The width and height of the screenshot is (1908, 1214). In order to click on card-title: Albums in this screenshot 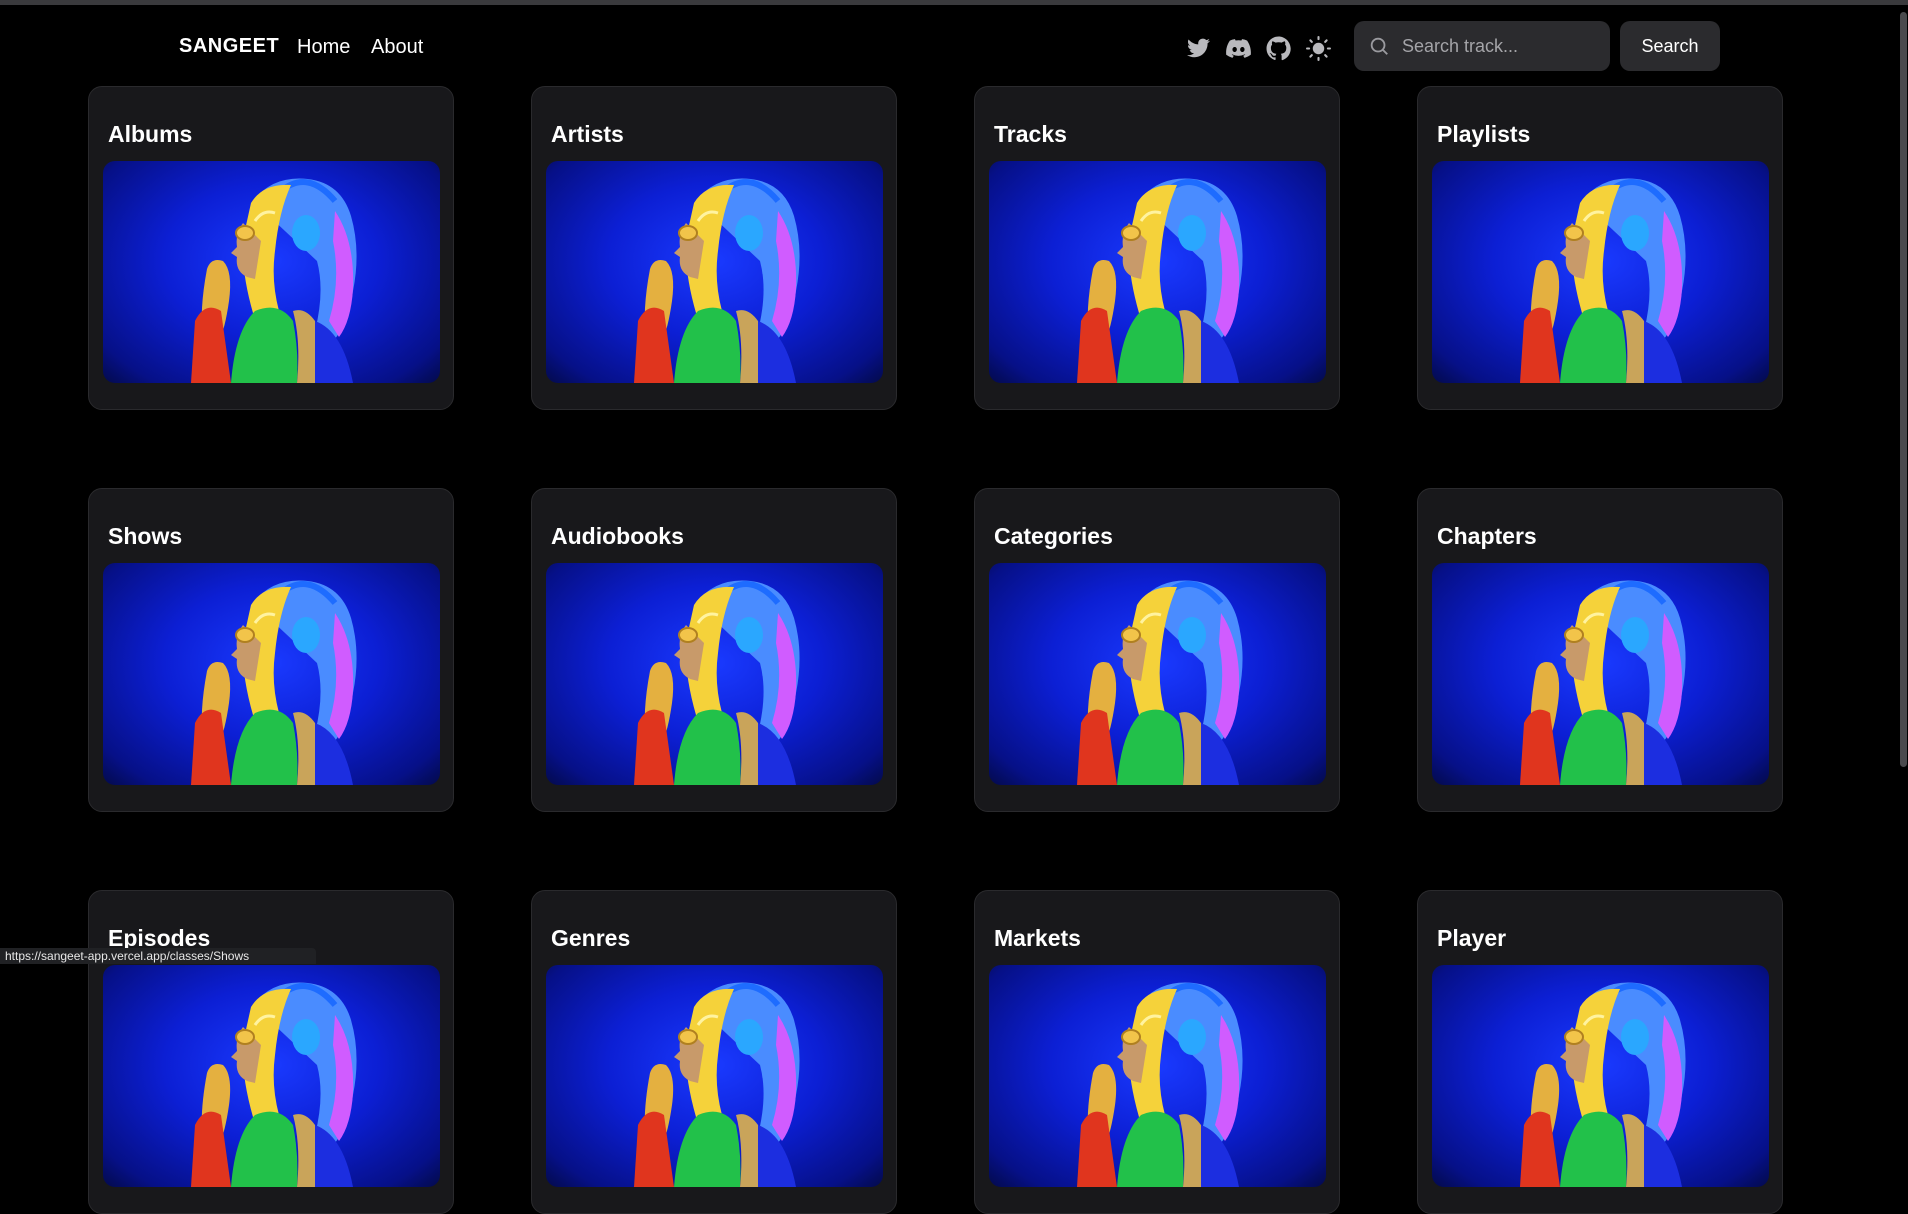, I will do `click(150, 134)`.